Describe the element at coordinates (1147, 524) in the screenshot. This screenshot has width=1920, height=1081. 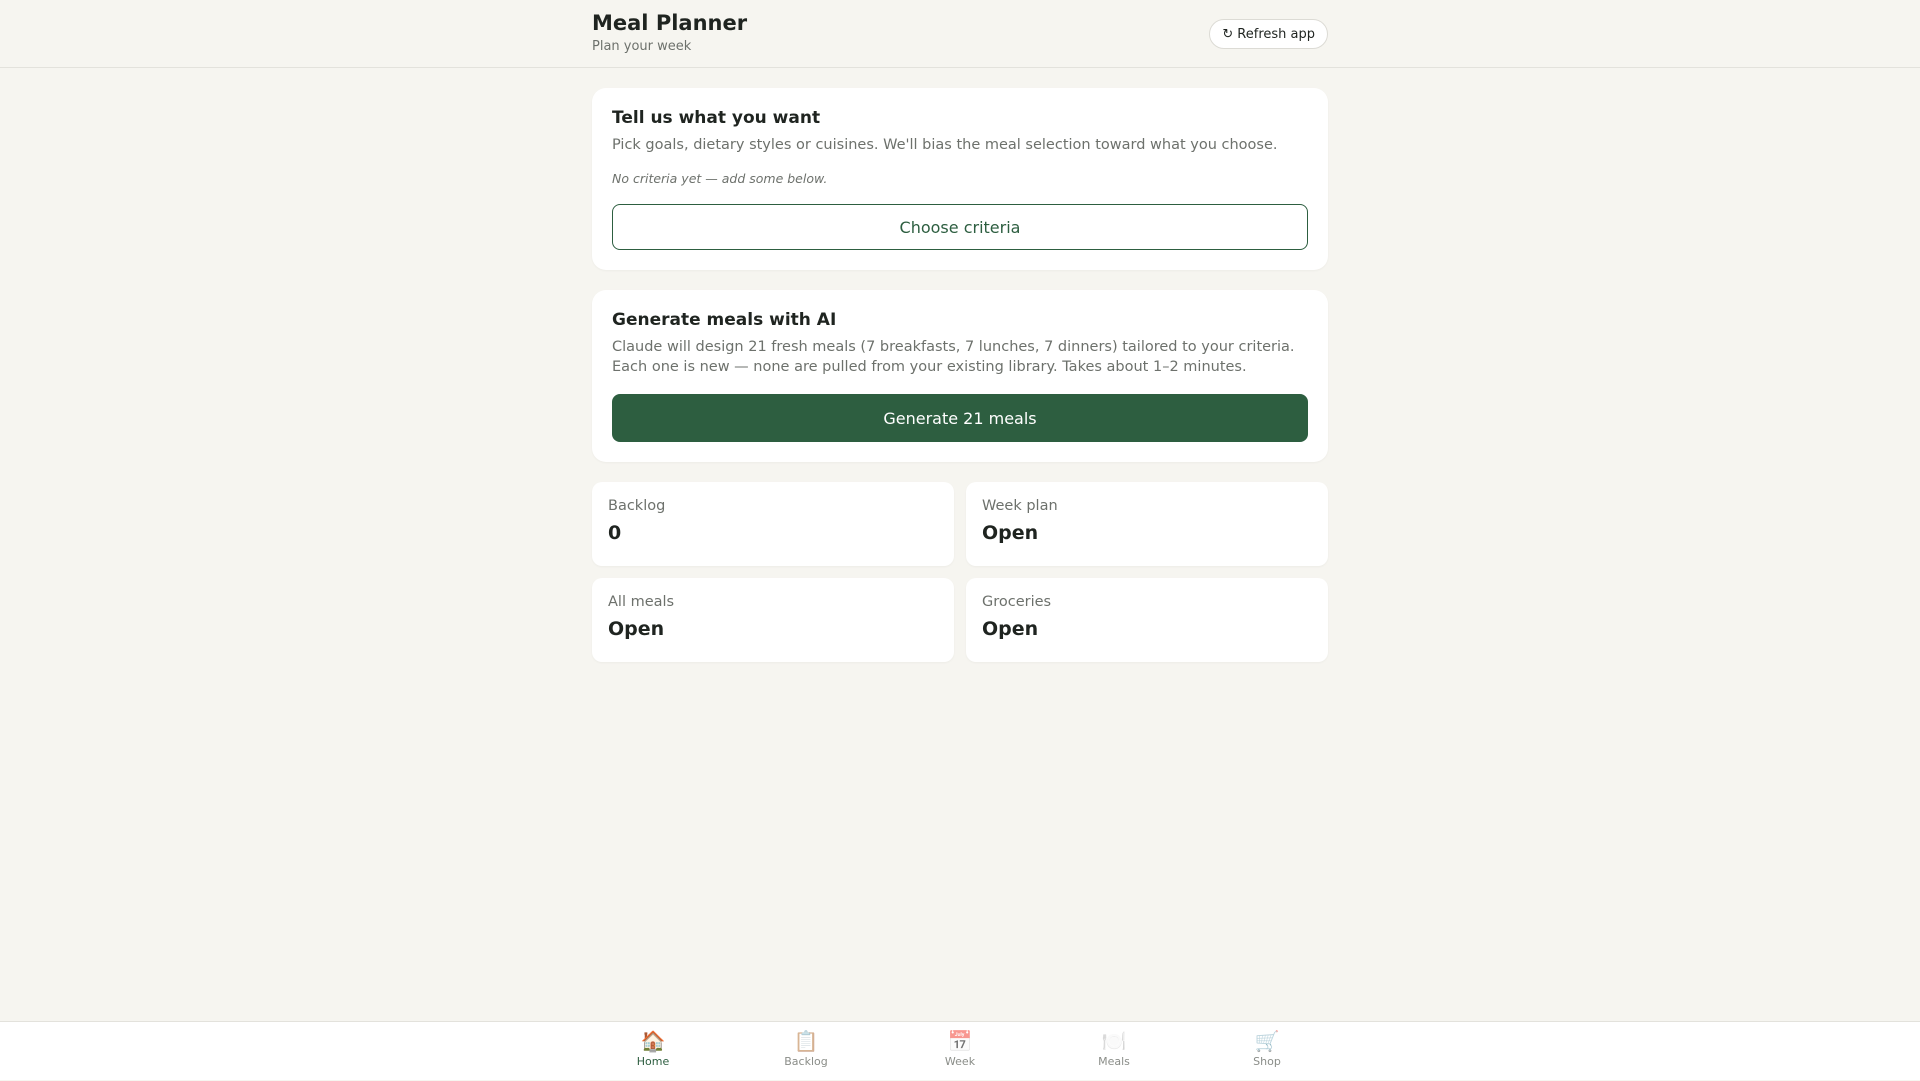
I see `tile-week-plan: Week plan Open` at that location.